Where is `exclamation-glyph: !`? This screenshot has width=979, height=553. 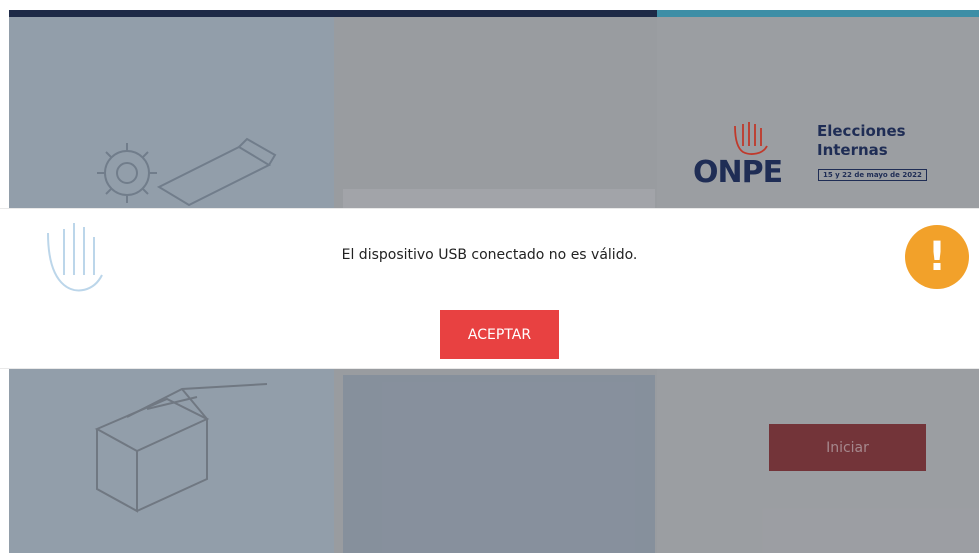 exclamation-glyph: ! is located at coordinates (937, 257).